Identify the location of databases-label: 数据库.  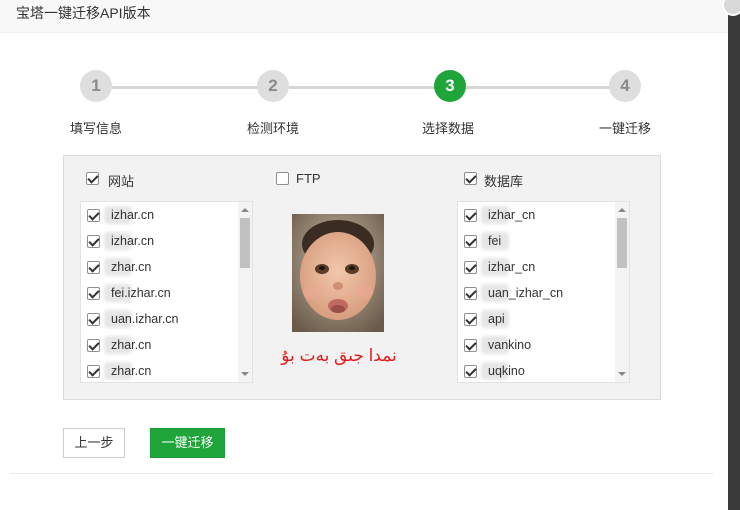
(504, 181).